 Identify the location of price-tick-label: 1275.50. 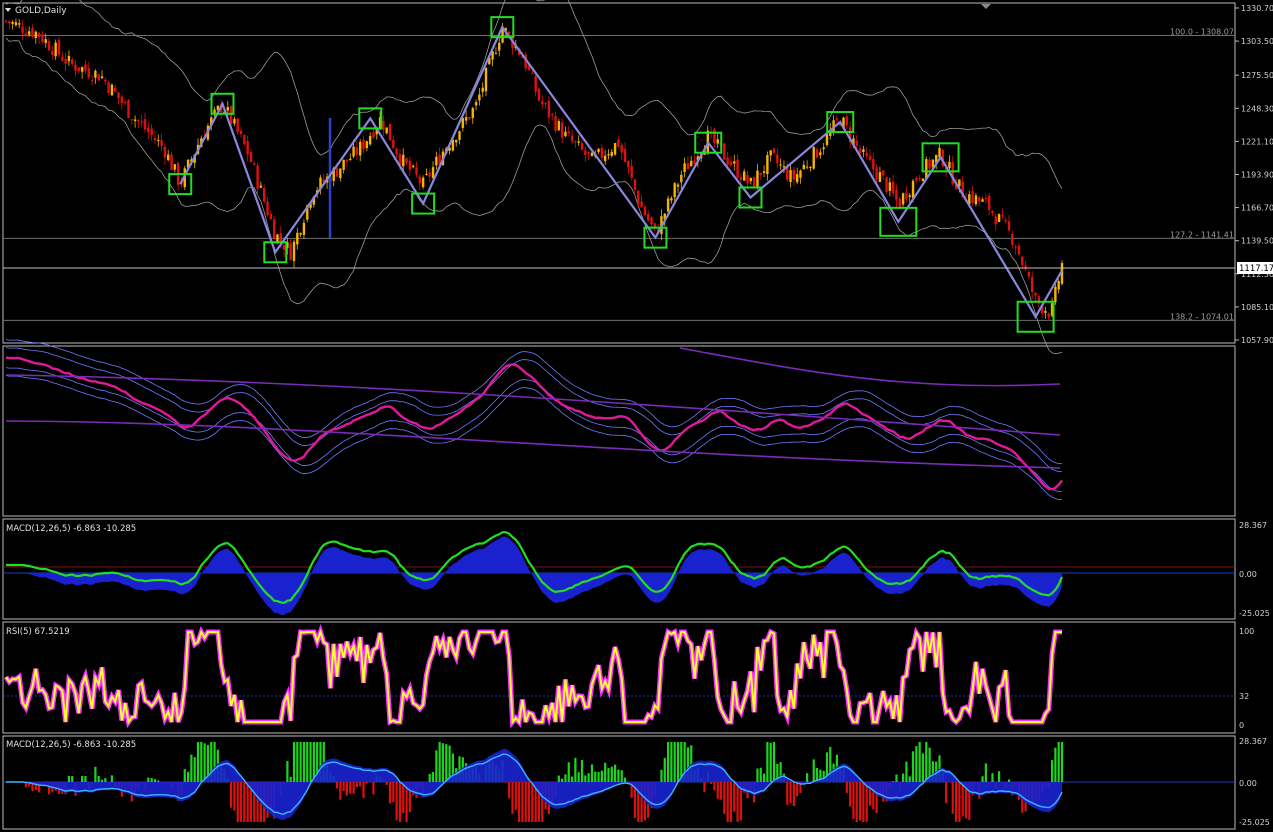
(1257, 75).